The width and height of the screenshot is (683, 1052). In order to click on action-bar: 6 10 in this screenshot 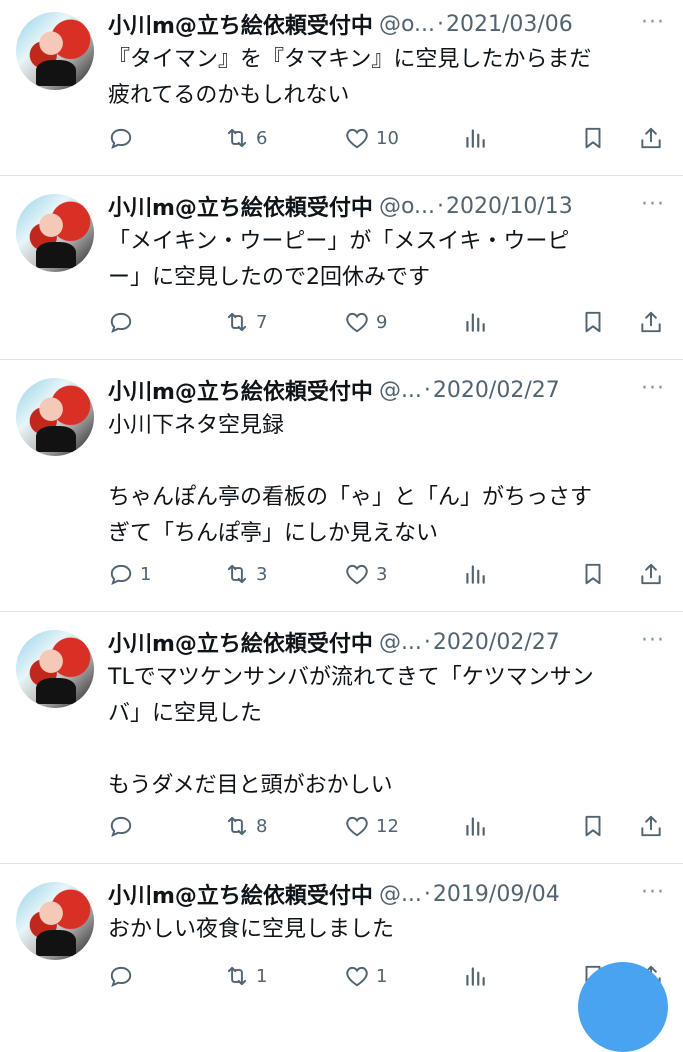, I will do `click(388, 138)`.